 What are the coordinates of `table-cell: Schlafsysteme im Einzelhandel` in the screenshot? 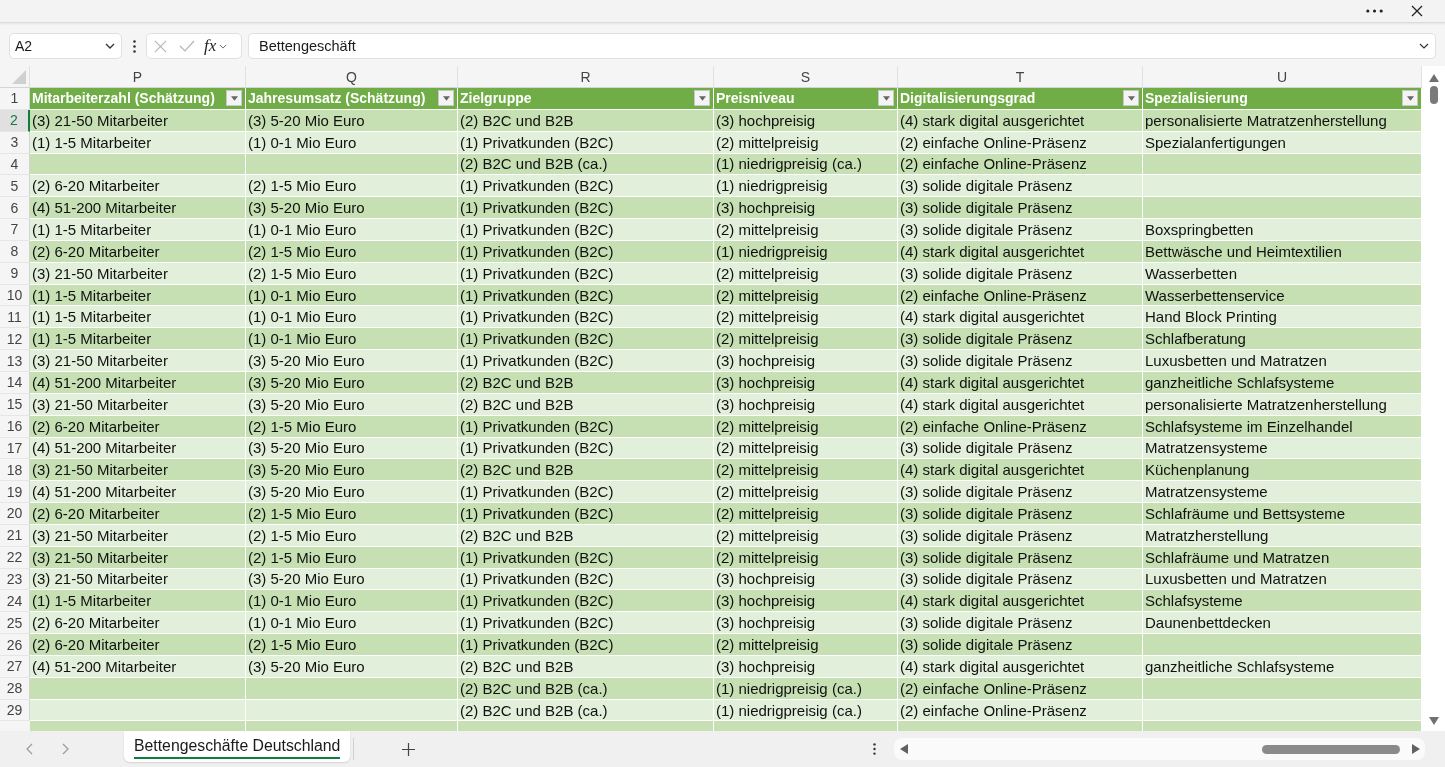 It's located at (1282, 426).